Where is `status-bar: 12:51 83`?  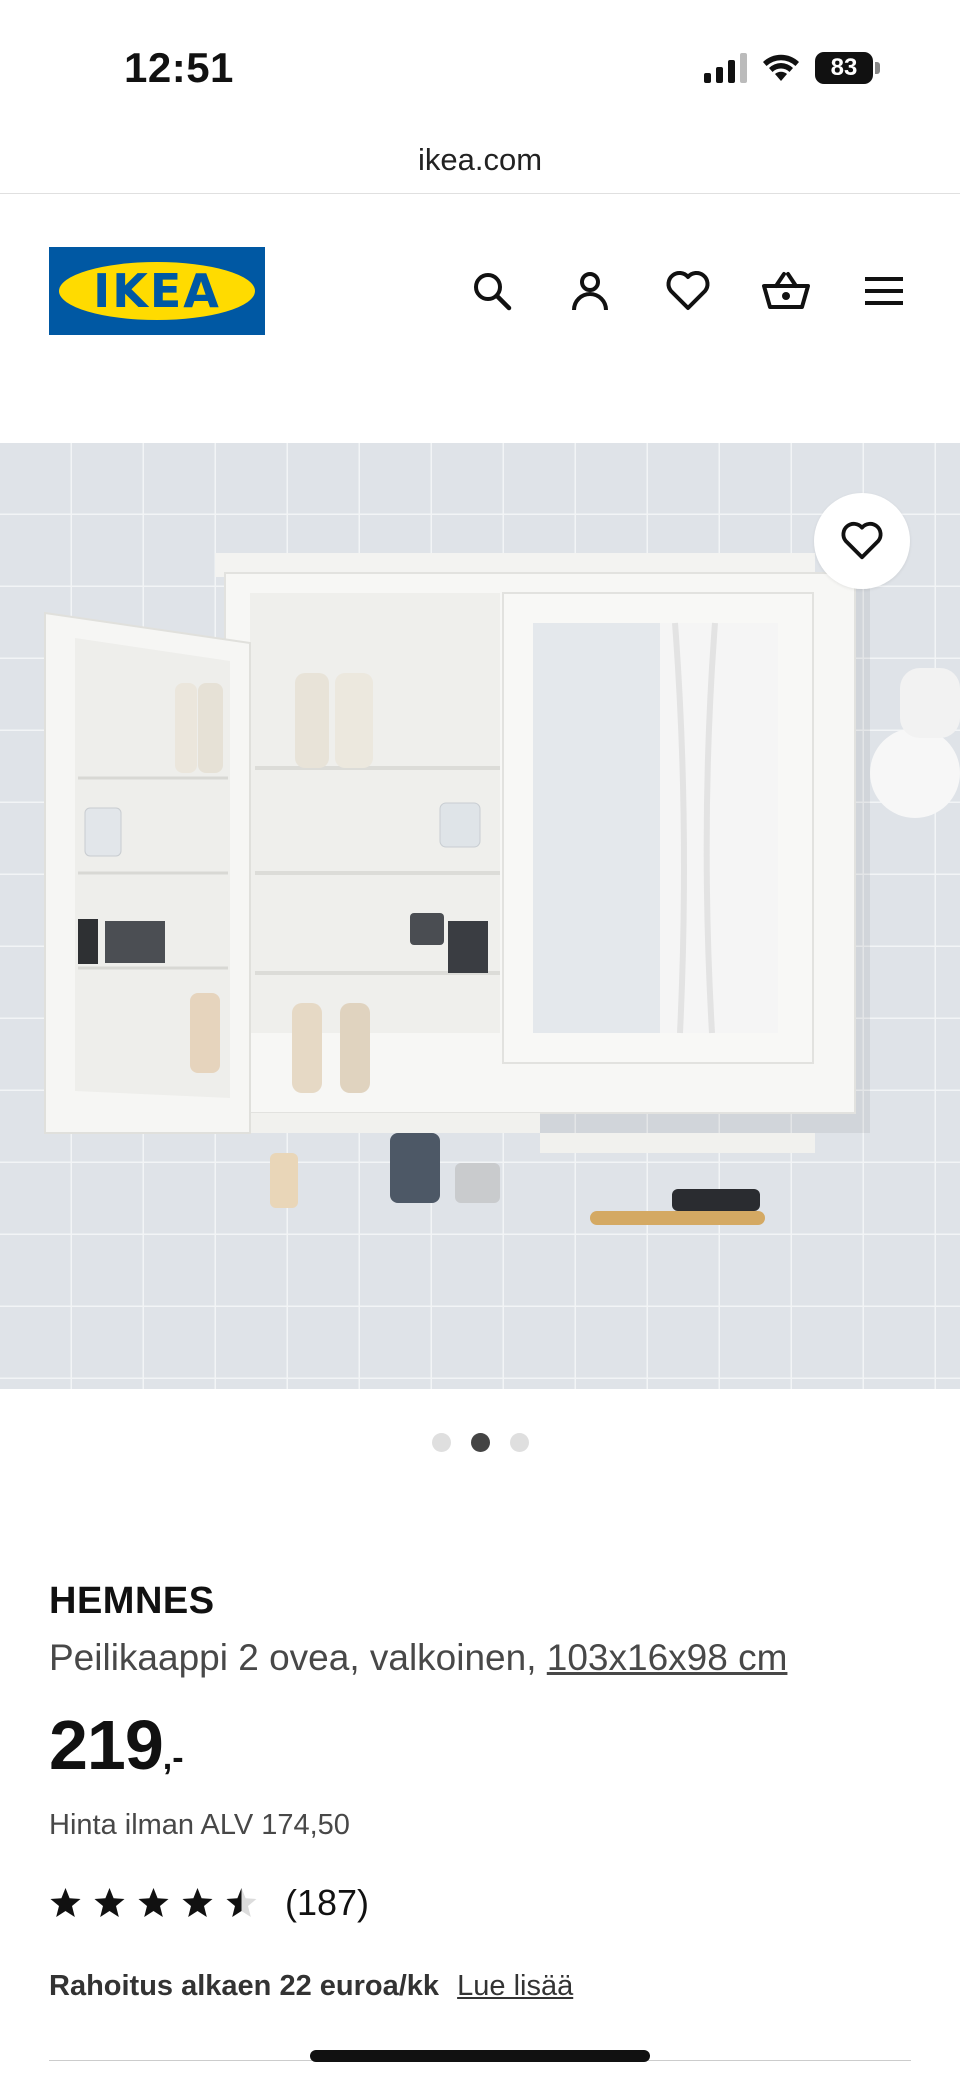
status-bar: 12:51 83 is located at coordinates (480, 65).